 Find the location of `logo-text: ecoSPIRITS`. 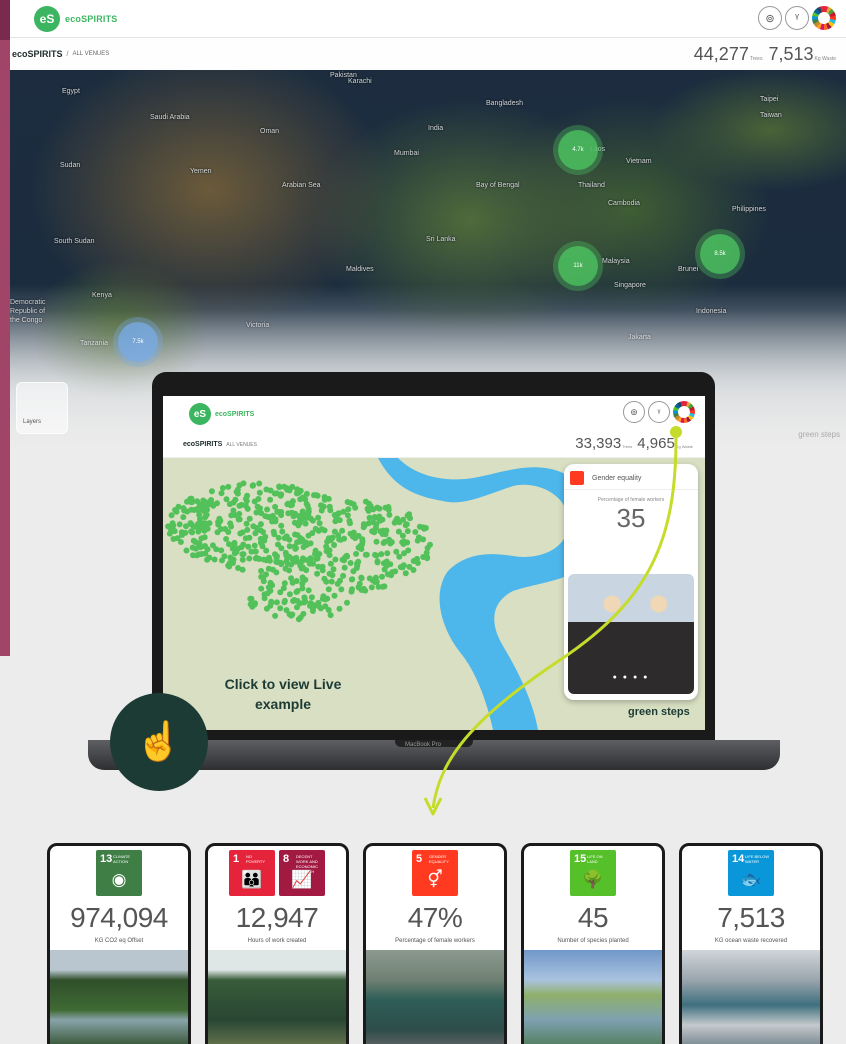

logo-text: ecoSPIRITS is located at coordinates (91, 18).